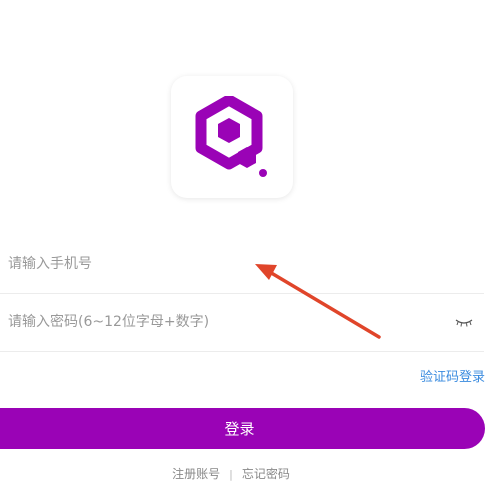 This screenshot has width=495, height=495. What do you see at coordinates (242, 428) in the screenshot?
I see `login-button: 登录` at bounding box center [242, 428].